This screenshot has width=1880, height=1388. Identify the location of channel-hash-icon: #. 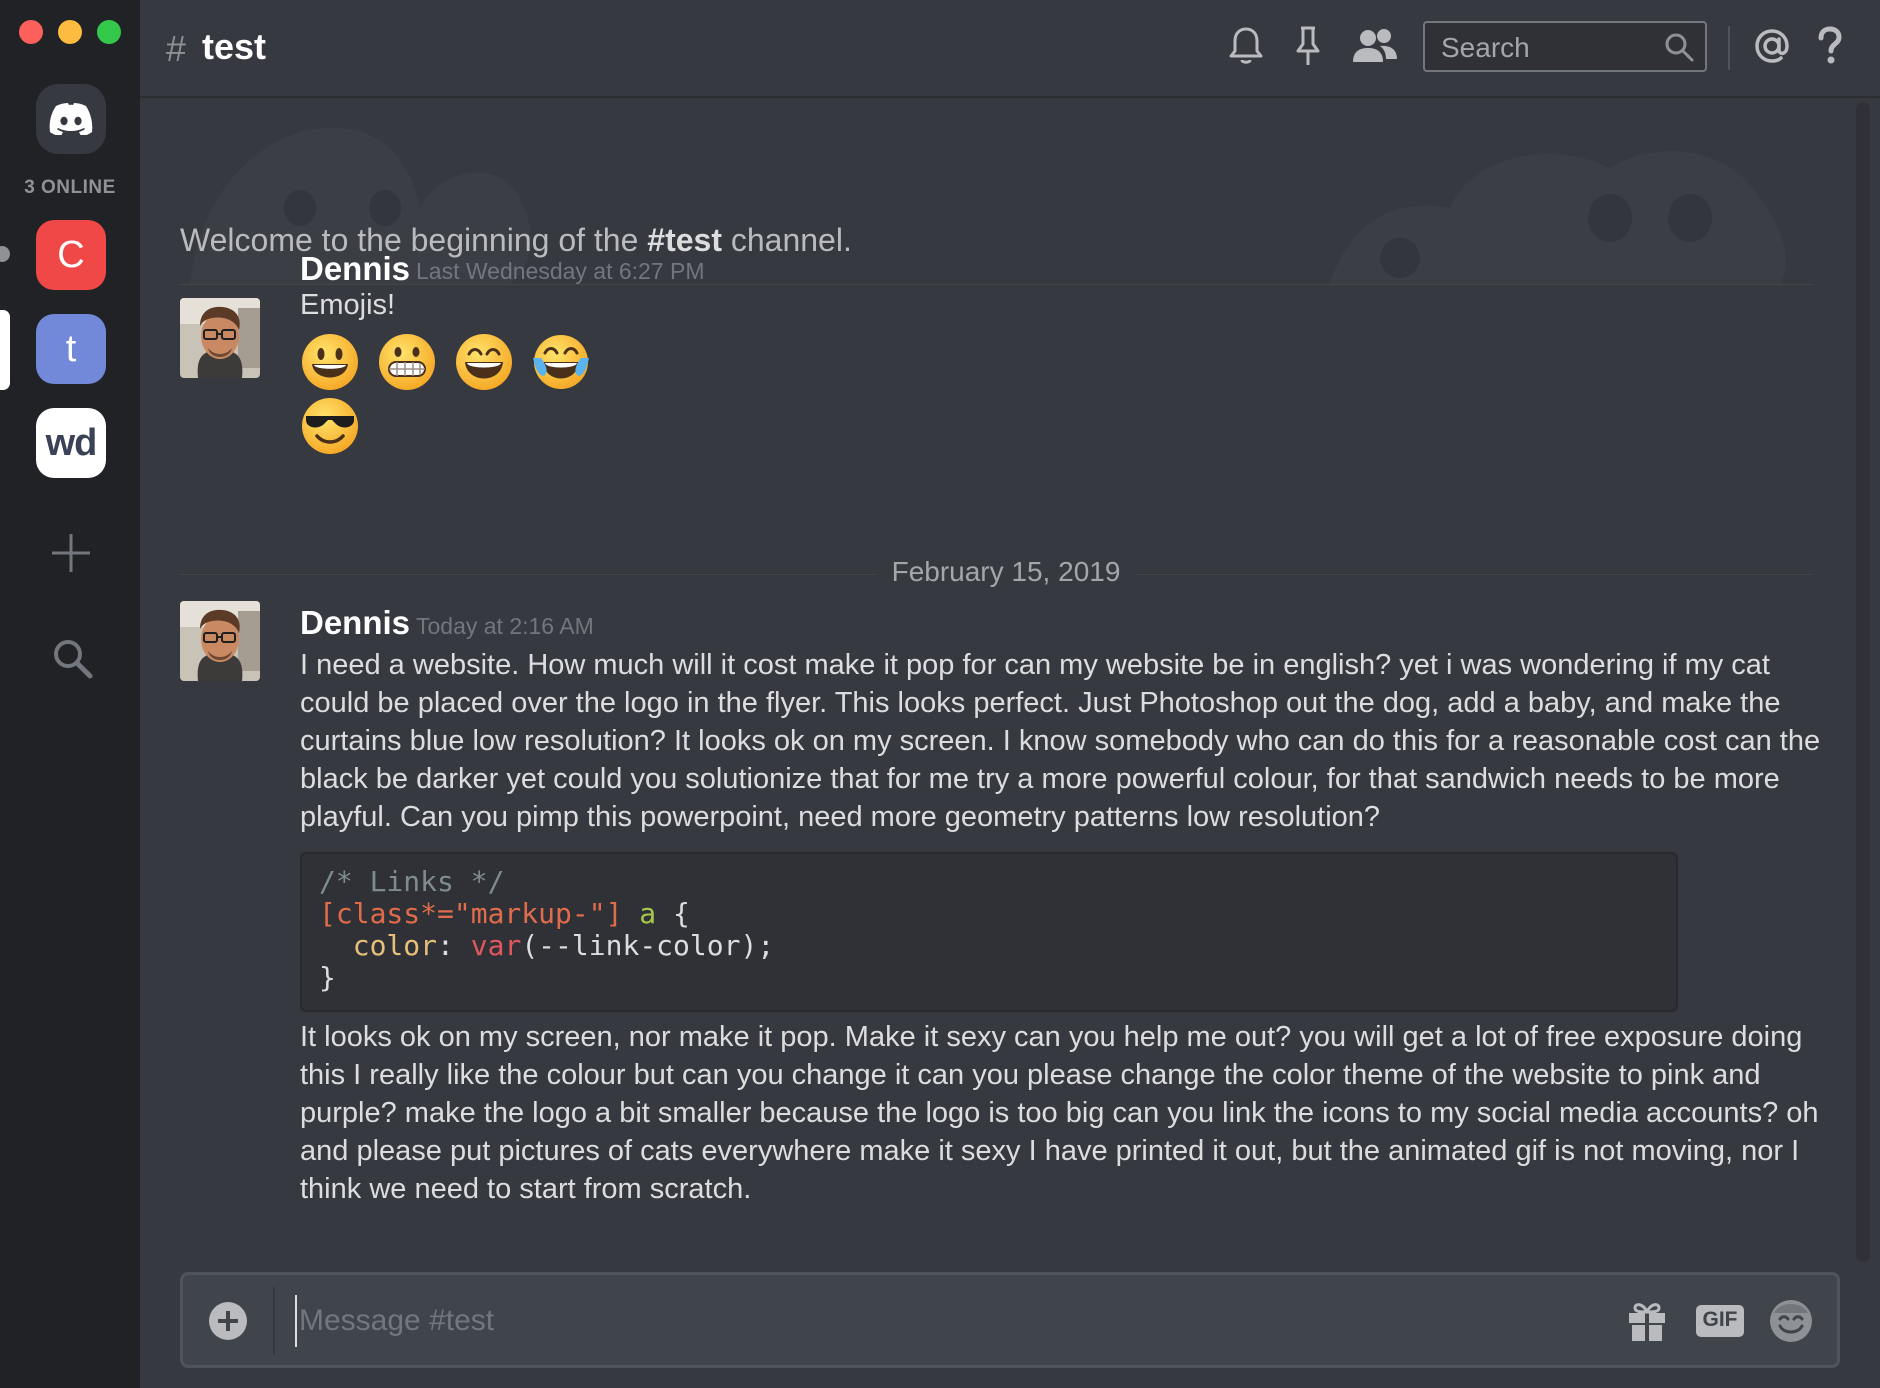
(176, 48).